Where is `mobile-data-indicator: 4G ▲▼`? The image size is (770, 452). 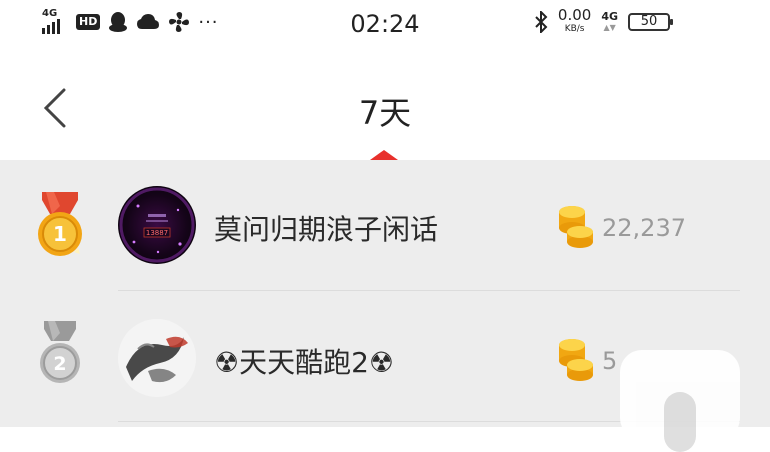 mobile-data-indicator: 4G ▲▼ is located at coordinates (609, 22).